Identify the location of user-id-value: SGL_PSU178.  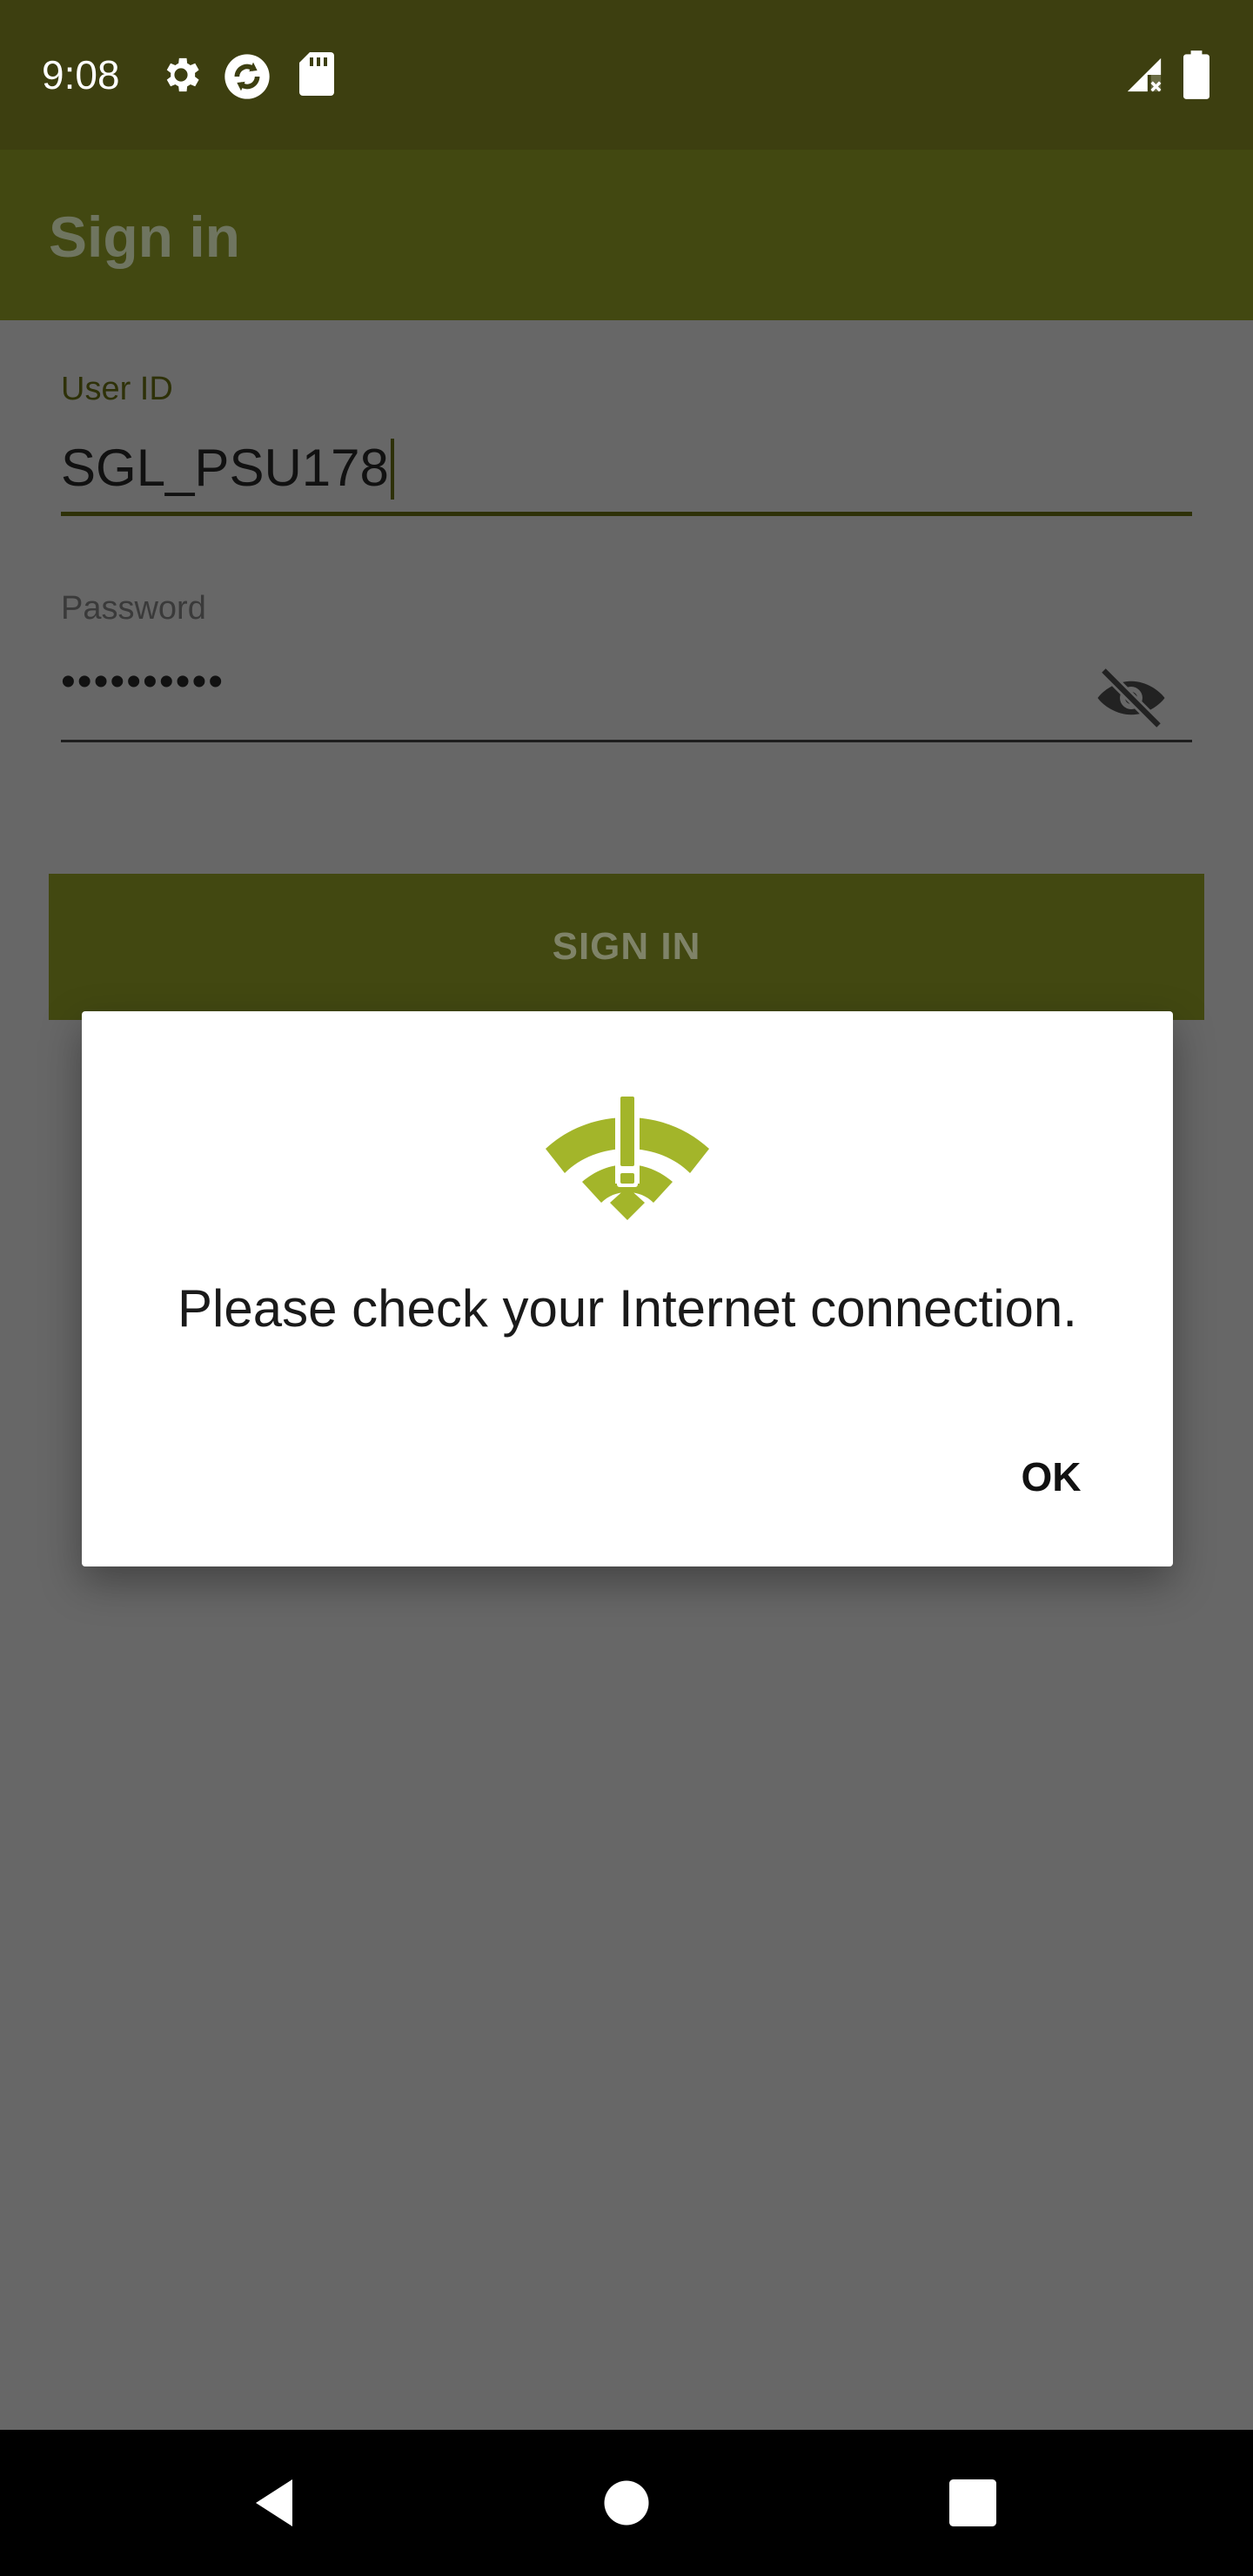
(225, 468).